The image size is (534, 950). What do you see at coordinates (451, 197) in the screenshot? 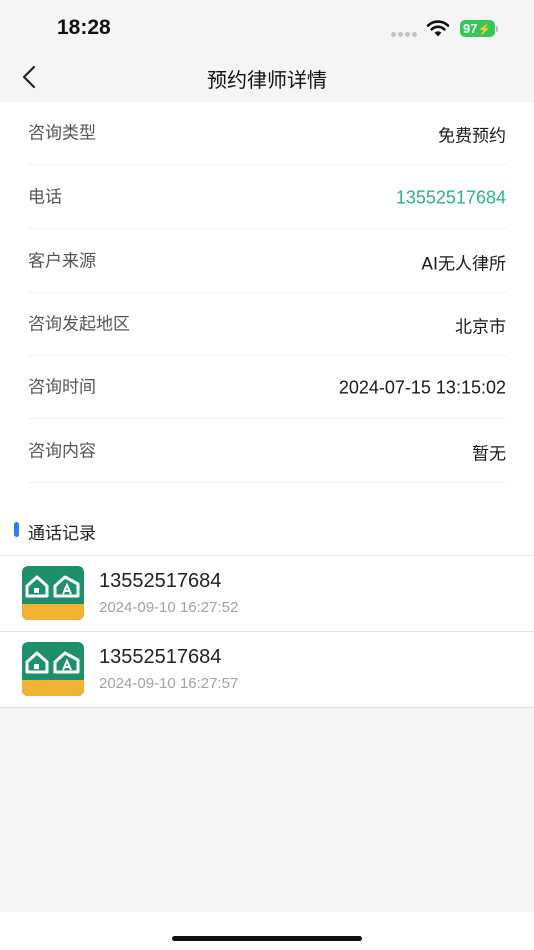
I see `phone-link: 13552517684` at bounding box center [451, 197].